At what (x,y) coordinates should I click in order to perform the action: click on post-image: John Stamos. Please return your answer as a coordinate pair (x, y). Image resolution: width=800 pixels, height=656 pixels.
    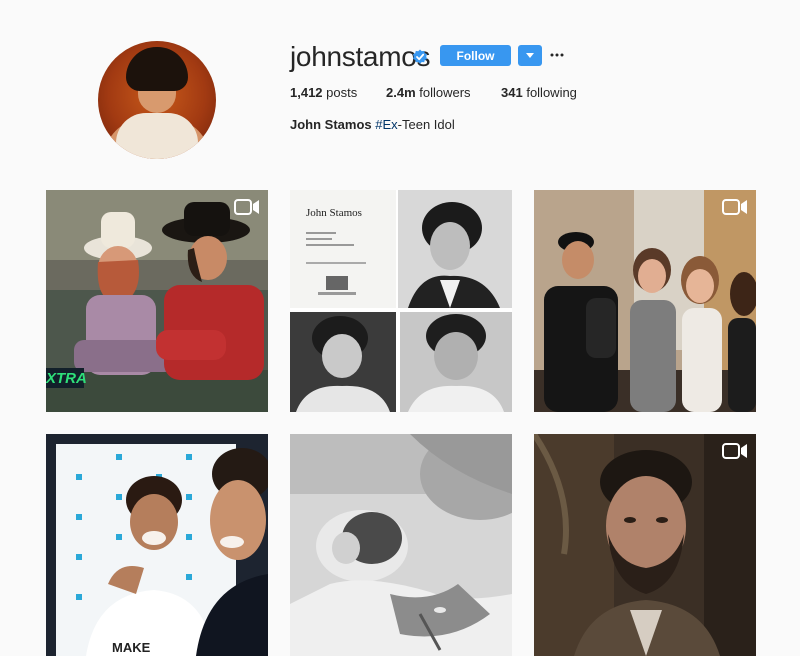
    Looking at the image, I should click on (401, 301).